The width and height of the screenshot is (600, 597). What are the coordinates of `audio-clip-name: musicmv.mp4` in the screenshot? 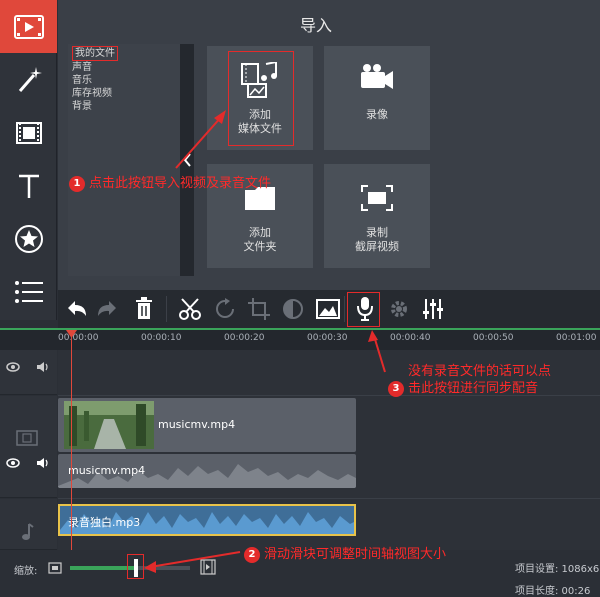 It's located at (107, 470).